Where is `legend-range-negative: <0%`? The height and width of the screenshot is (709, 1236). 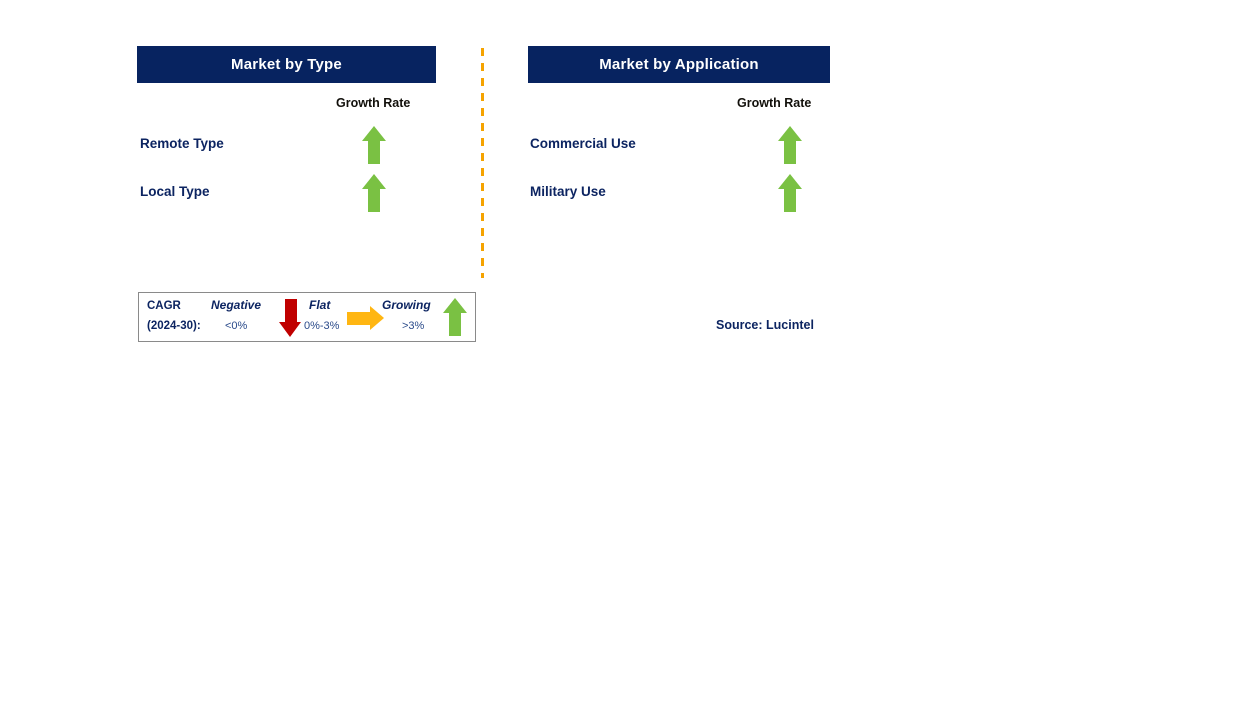
legend-range-negative: <0% is located at coordinates (236, 326).